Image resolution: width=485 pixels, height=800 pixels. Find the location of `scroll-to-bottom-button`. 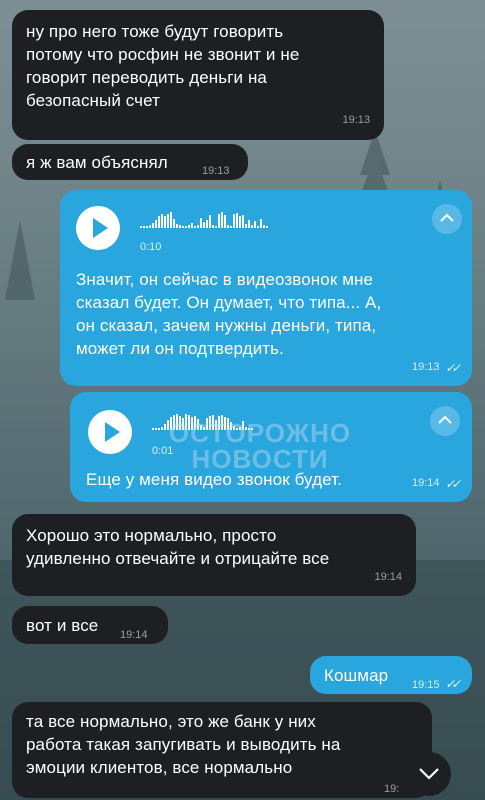

scroll-to-bottom-button is located at coordinates (429, 774).